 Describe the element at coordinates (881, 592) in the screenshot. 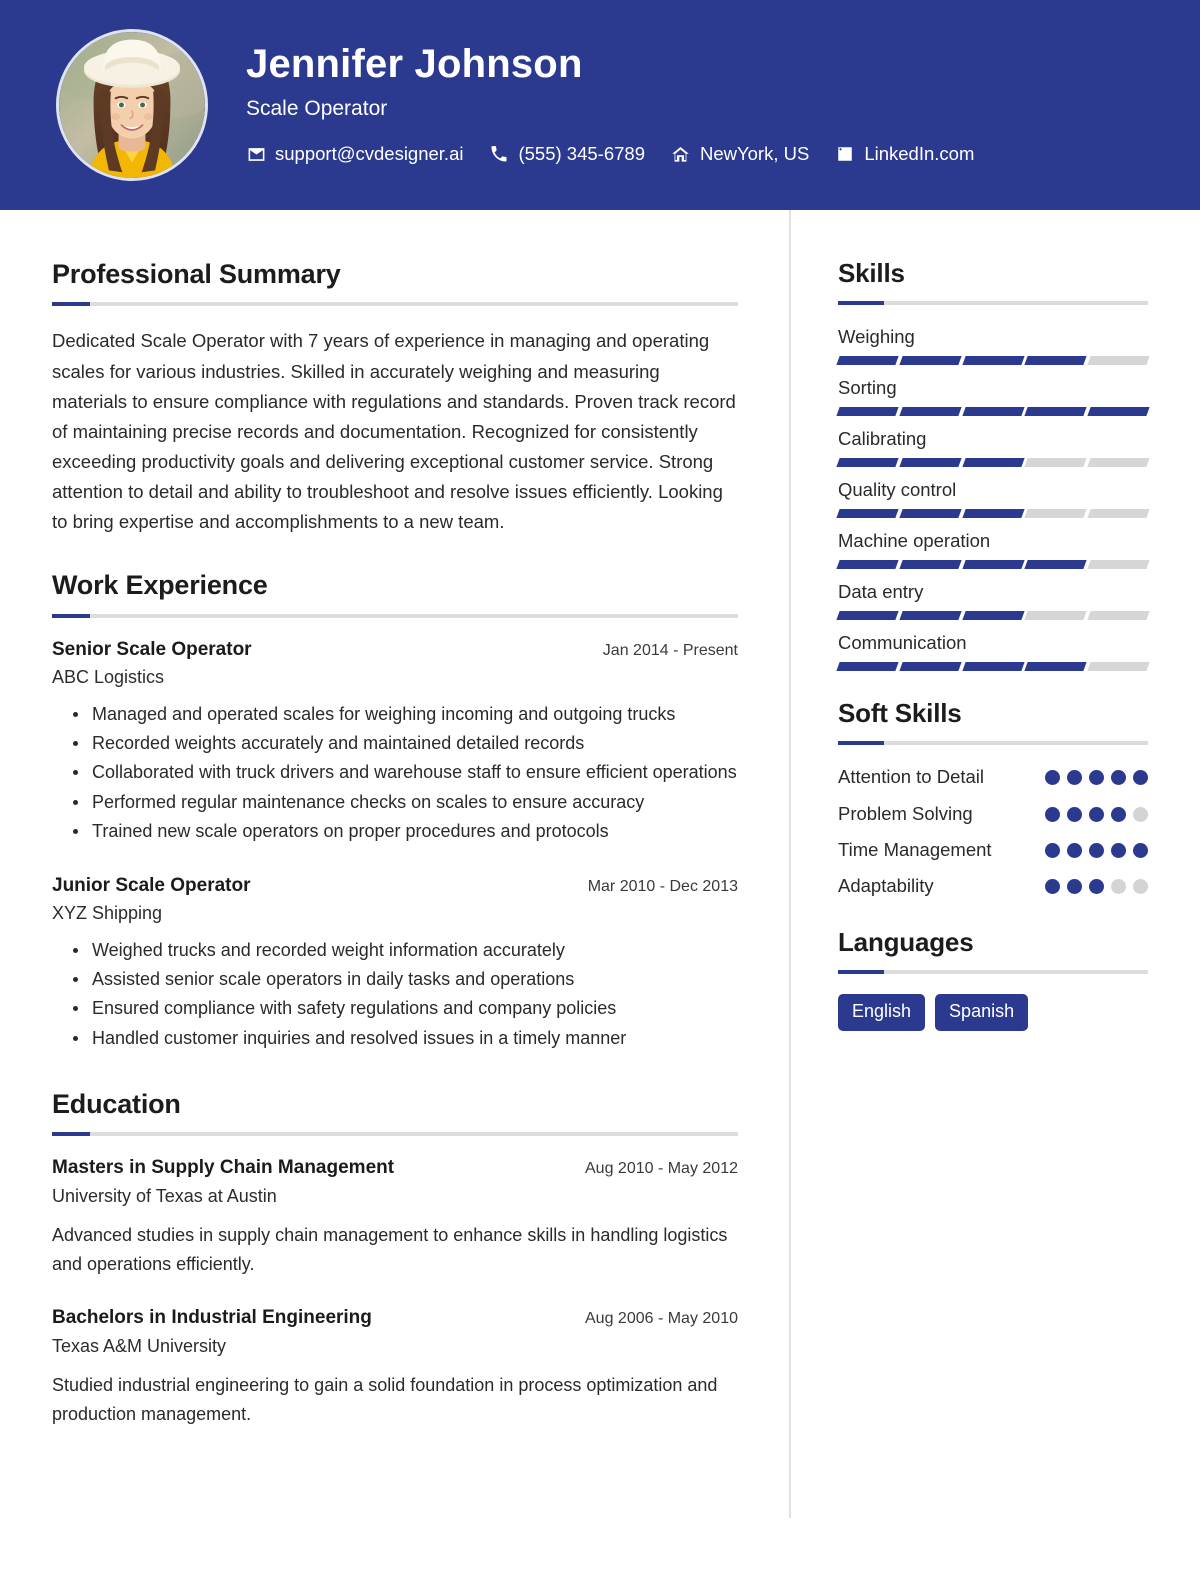

I see `skill-label: Data entry` at that location.